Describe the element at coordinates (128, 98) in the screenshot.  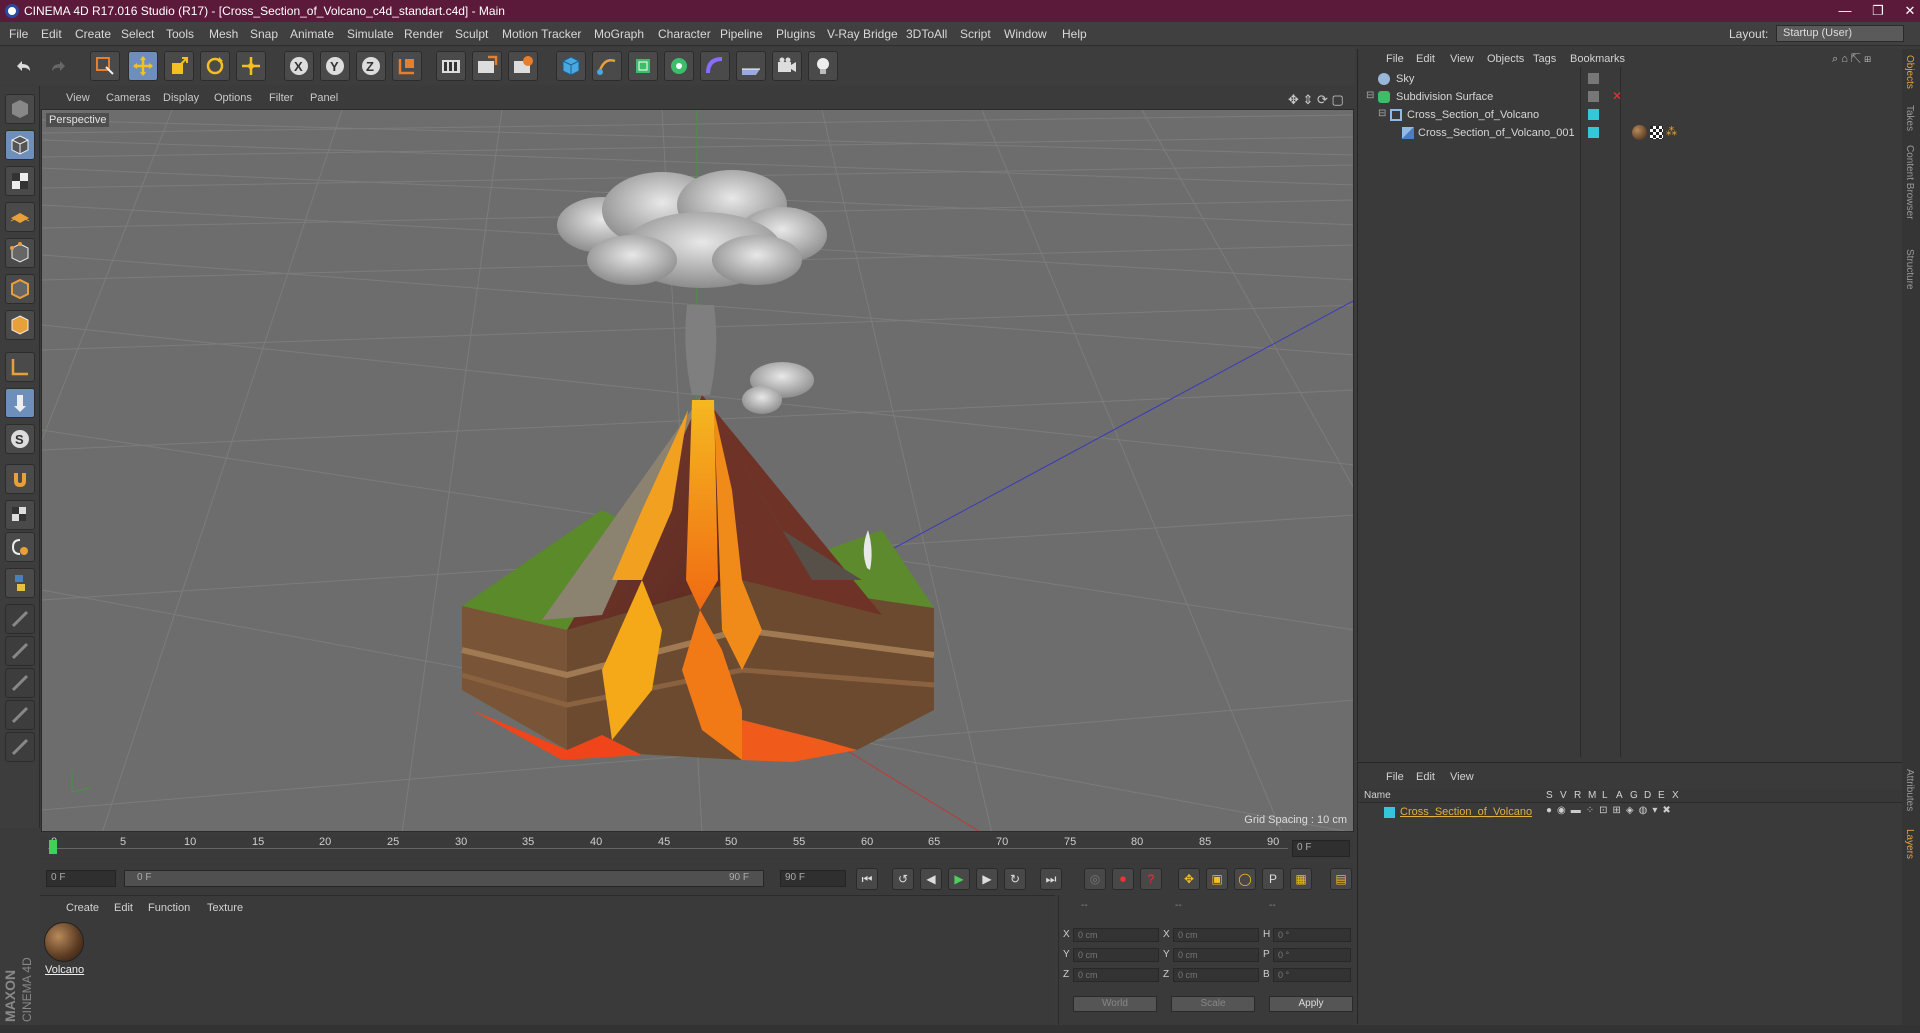
I see `viewport-menu-cameras: Cameras` at that location.